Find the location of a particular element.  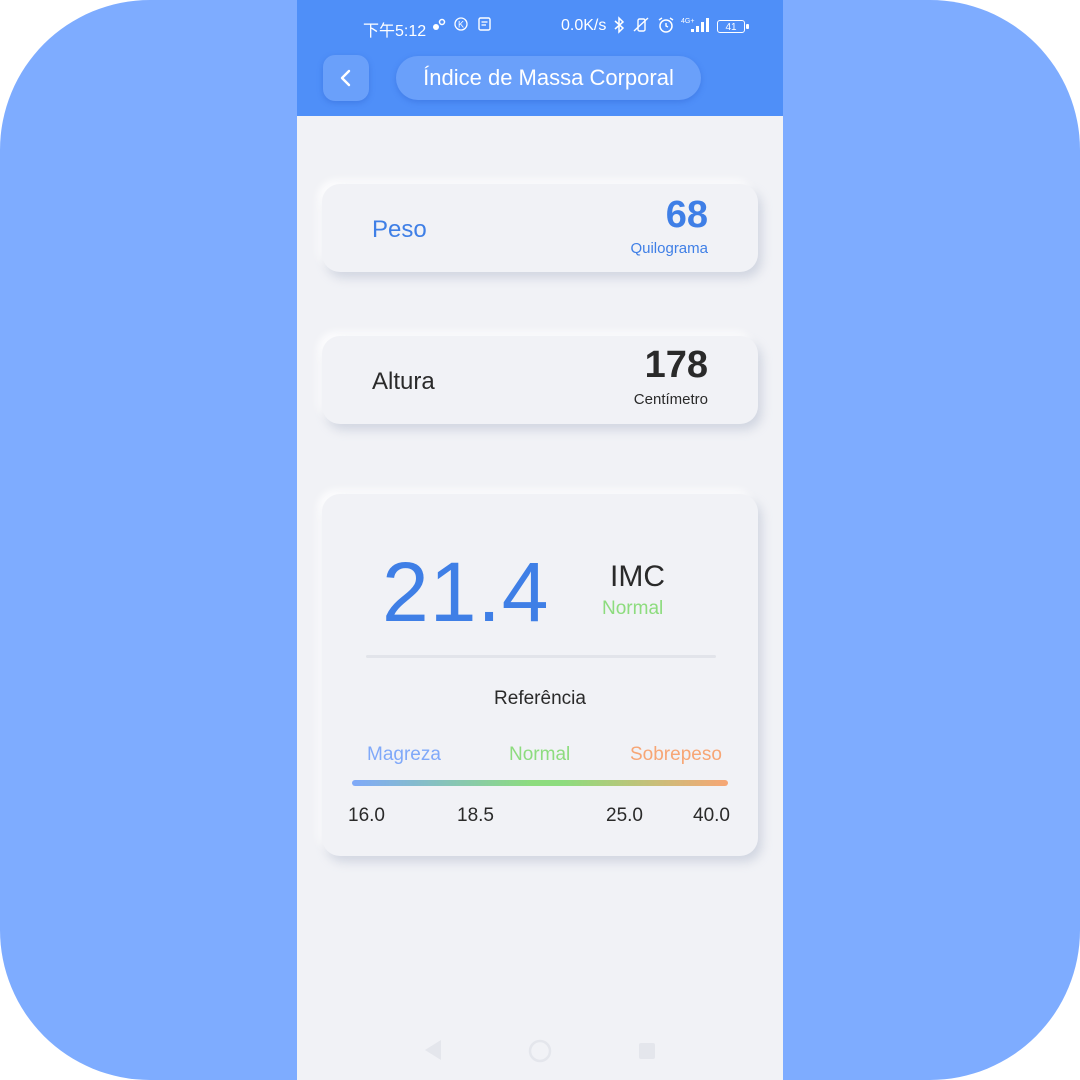

category-normal: Normal is located at coordinates (540, 754).